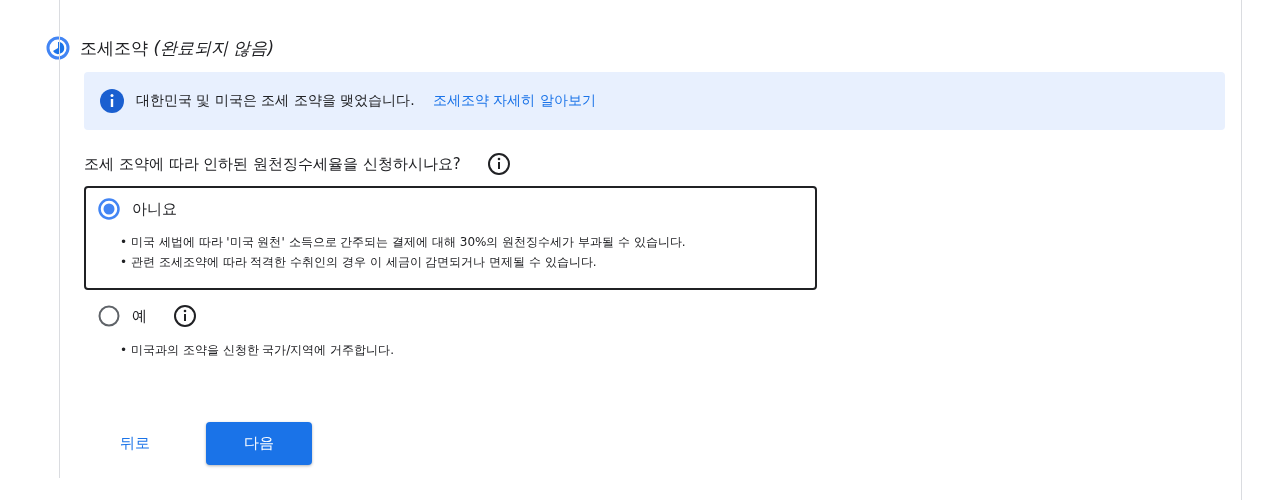 The height and width of the screenshot is (500, 1280). What do you see at coordinates (403, 242) in the screenshot?
I see `bullet-text: • 미국 세법에 따라 '미국 원천' 소득으로 간주되는 결제에 대해 30%의 원천징수세가 부과될 수 있습니다.` at bounding box center [403, 242].